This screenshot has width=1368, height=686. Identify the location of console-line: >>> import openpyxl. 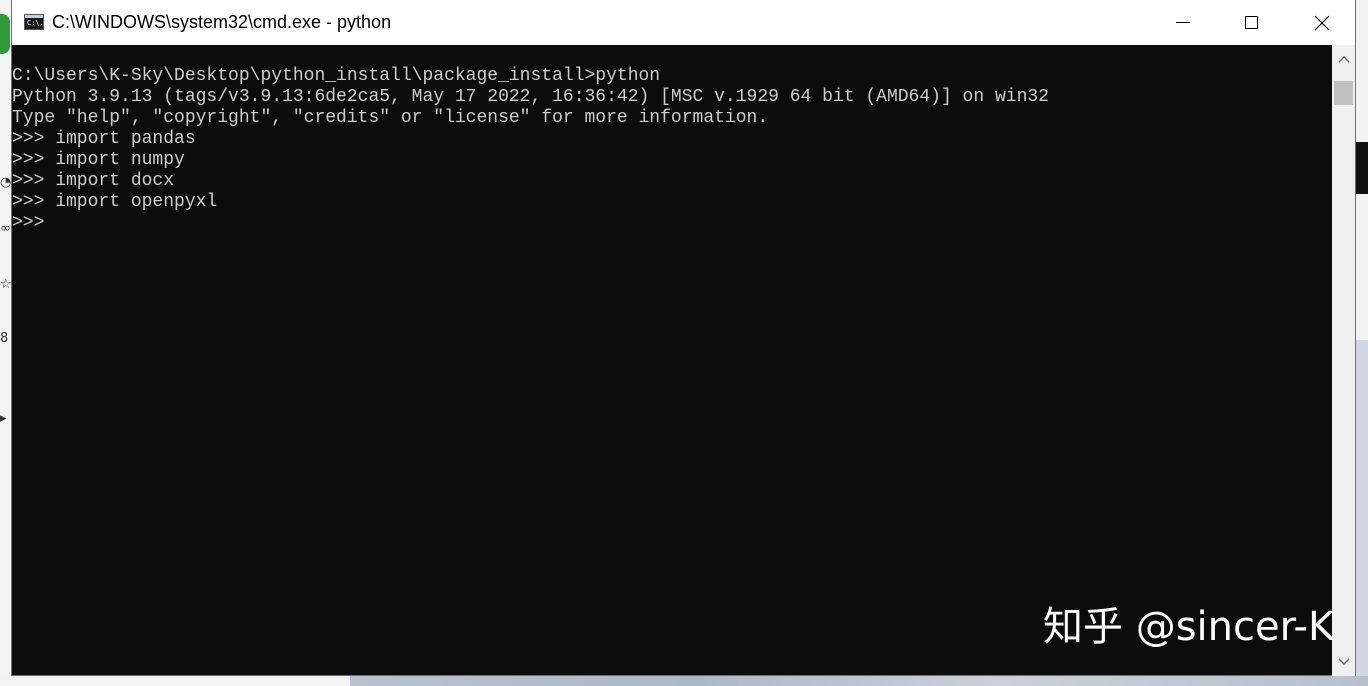
(115, 202).